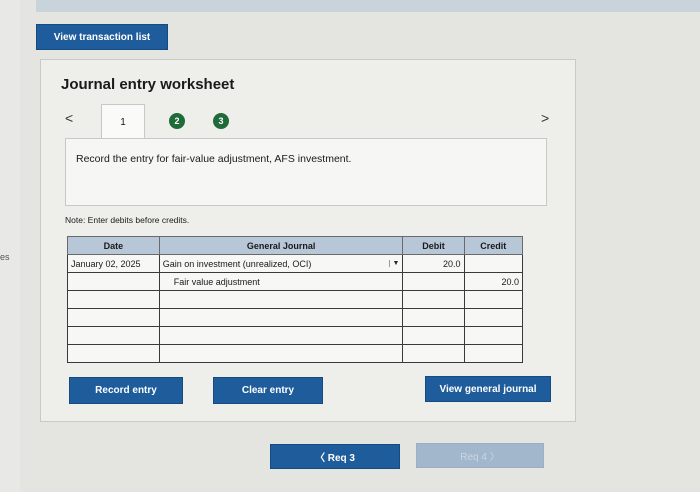 The image size is (700, 492). What do you see at coordinates (113, 263) in the screenshot?
I see `date-cell: January 02, 2025` at bounding box center [113, 263].